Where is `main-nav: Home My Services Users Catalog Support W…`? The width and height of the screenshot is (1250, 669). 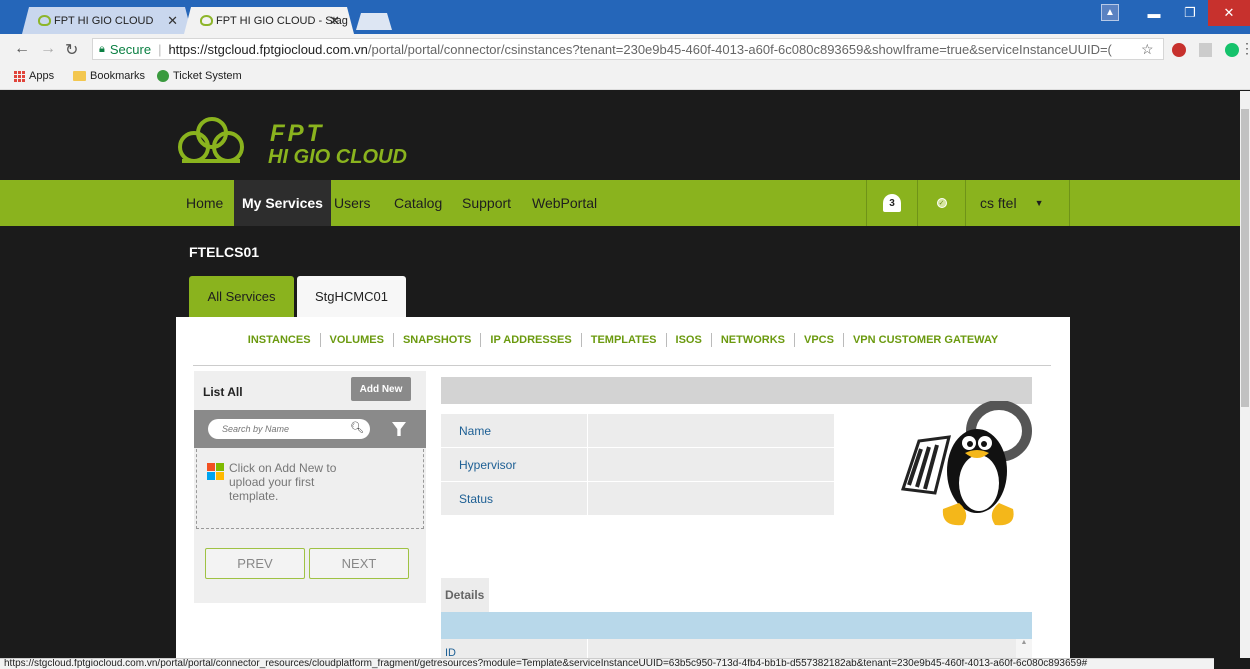 main-nav: Home My Services Users Catalog Support W… is located at coordinates (620, 203).